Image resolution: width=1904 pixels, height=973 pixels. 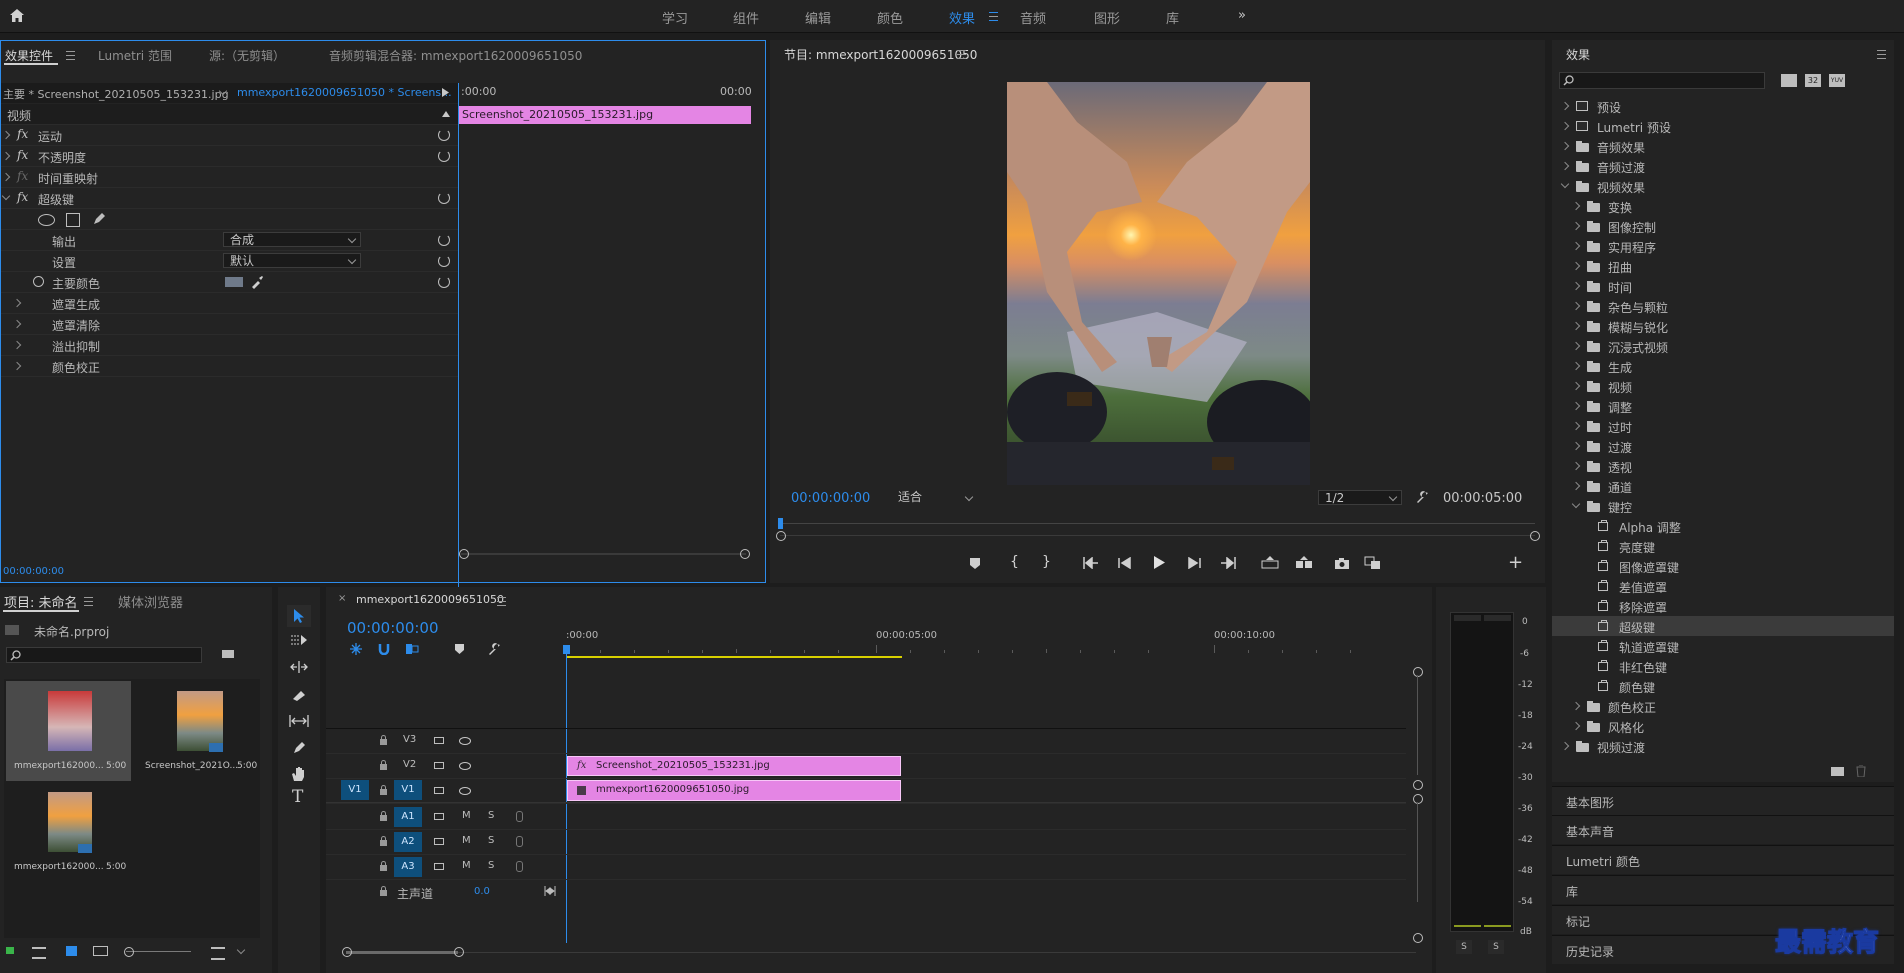 I want to click on effects-tree-item: 键控, so click(x=1723, y=506).